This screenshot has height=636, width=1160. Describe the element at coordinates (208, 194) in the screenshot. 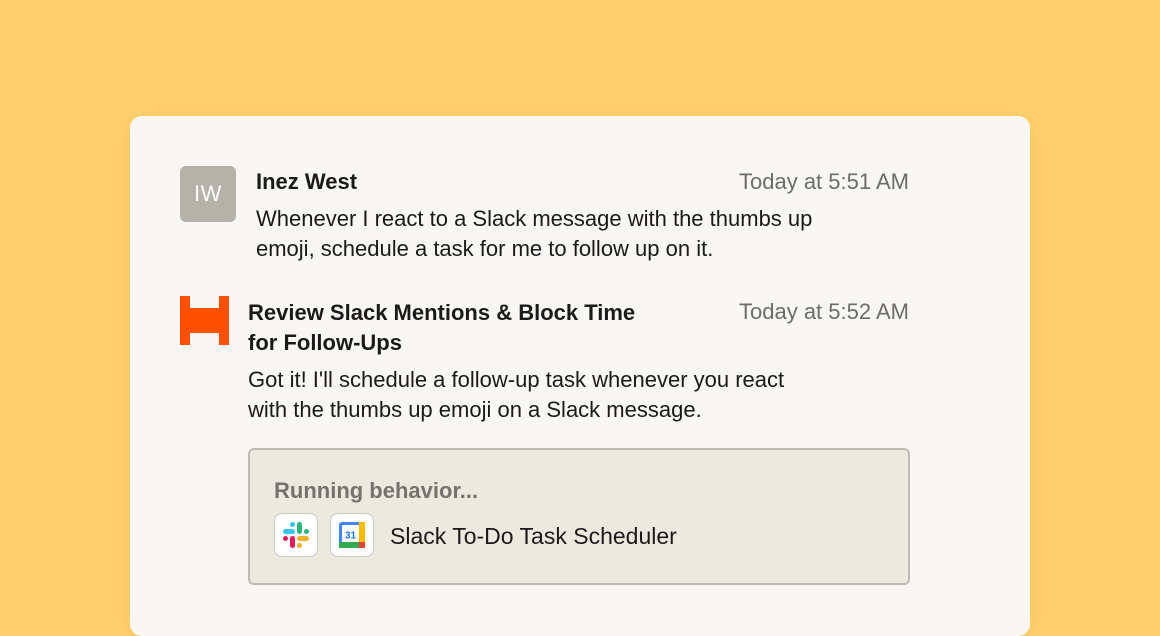

I see `avatar: IW` at that location.